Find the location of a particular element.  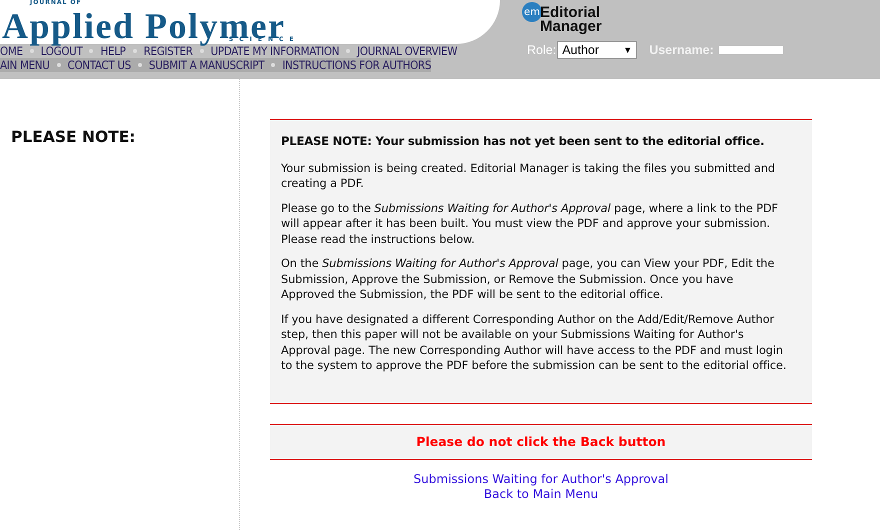

role-select: Author ▼ is located at coordinates (597, 50).